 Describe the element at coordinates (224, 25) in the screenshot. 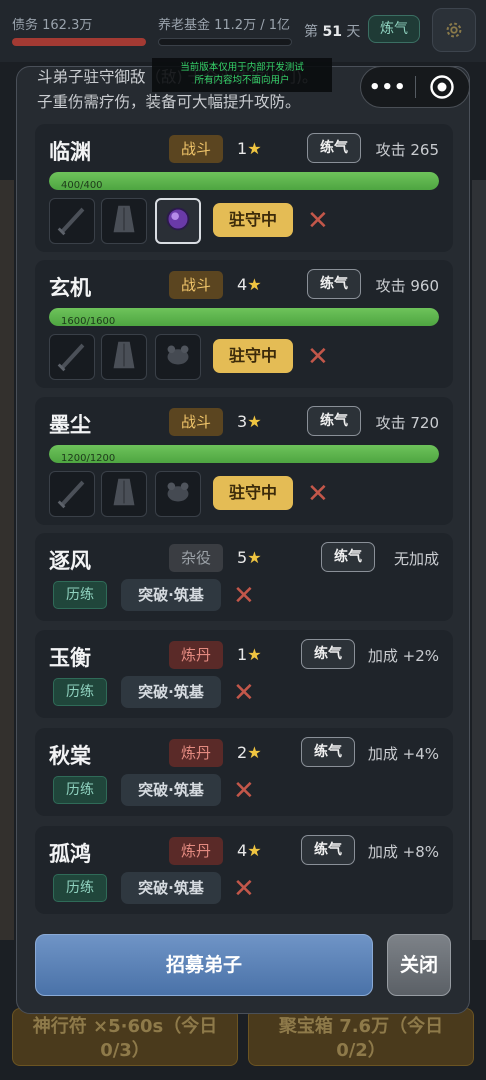

I see `pension-label: 养老基金 11.2万 / 1亿` at that location.